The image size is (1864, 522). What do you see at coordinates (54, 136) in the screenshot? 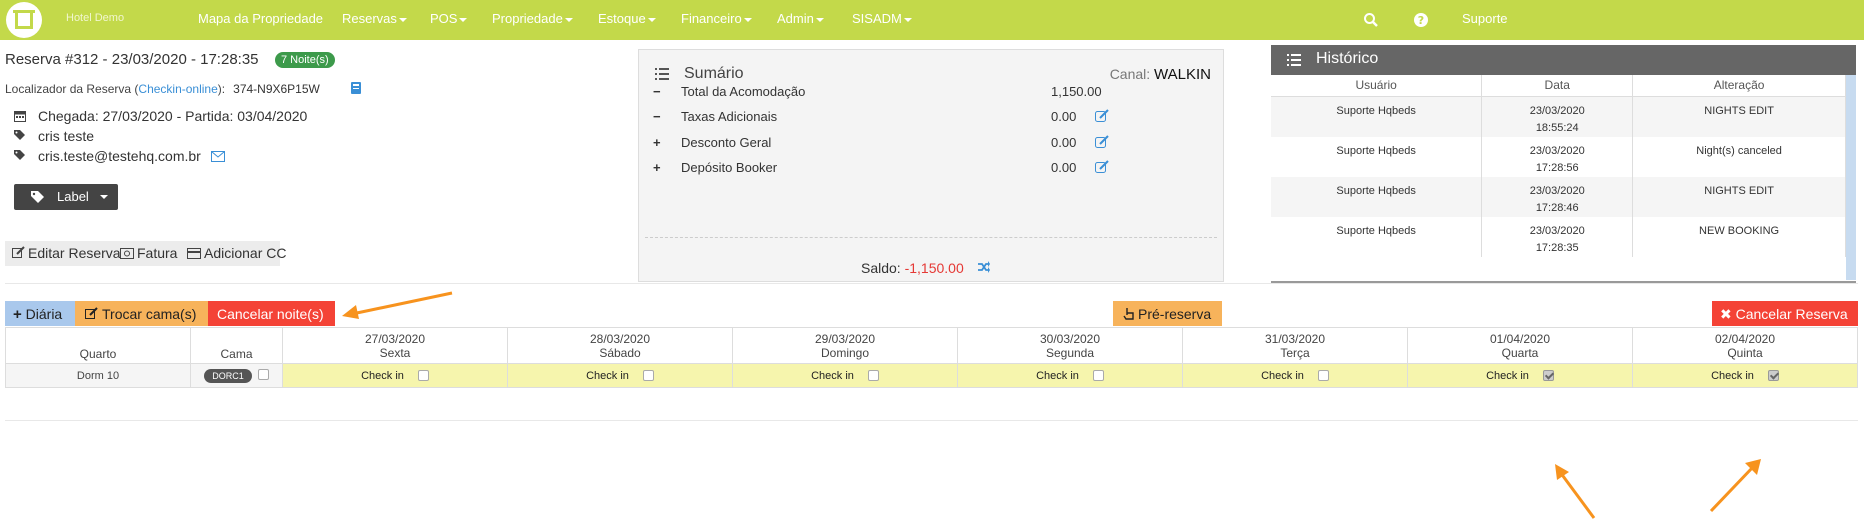
I see `guest-name: cris teste` at bounding box center [54, 136].